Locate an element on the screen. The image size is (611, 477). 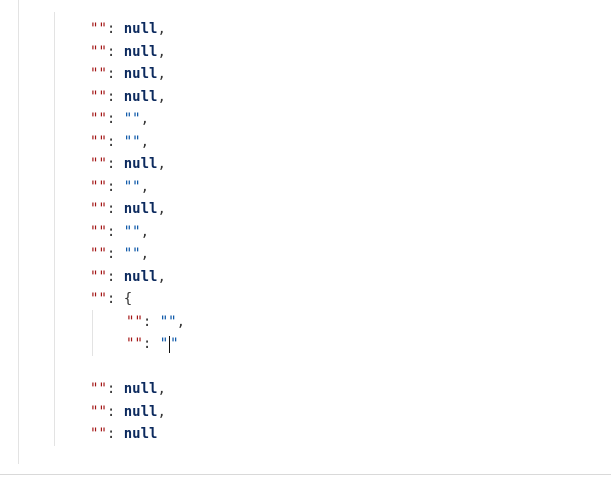
code-line: "": " " is located at coordinates (152, 344).